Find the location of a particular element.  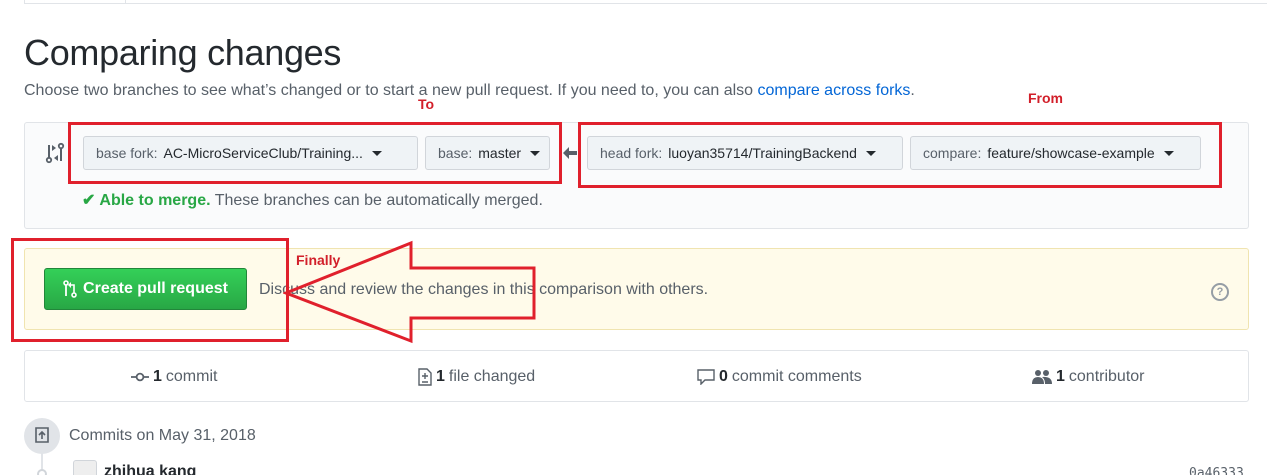

file-diff-icon is located at coordinates (425, 377).